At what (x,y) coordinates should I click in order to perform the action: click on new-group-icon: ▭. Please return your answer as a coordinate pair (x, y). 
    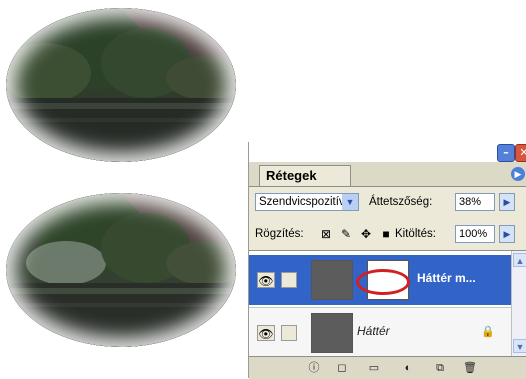
    Looking at the image, I should click on (374, 368).